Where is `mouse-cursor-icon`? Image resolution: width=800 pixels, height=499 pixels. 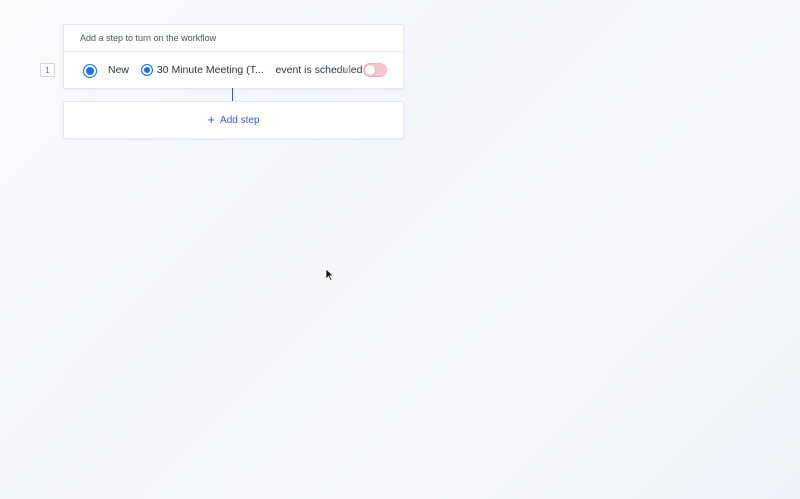 mouse-cursor-icon is located at coordinates (330, 275).